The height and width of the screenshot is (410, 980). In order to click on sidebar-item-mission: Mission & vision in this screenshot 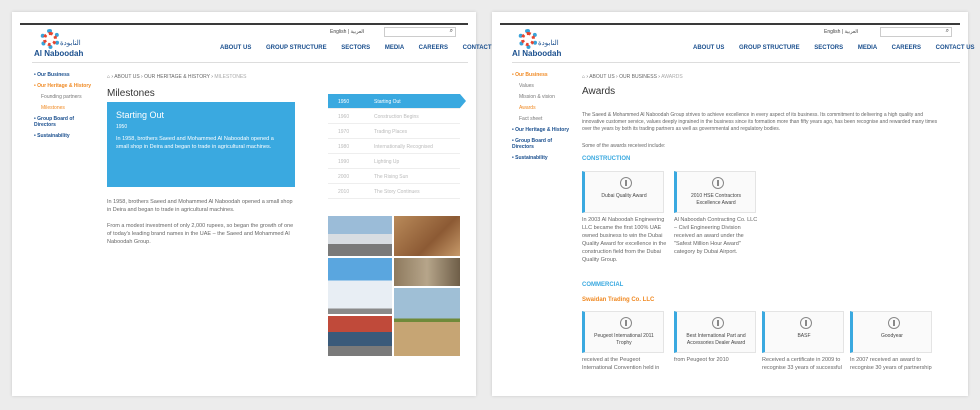, I will do `click(543, 97)`.